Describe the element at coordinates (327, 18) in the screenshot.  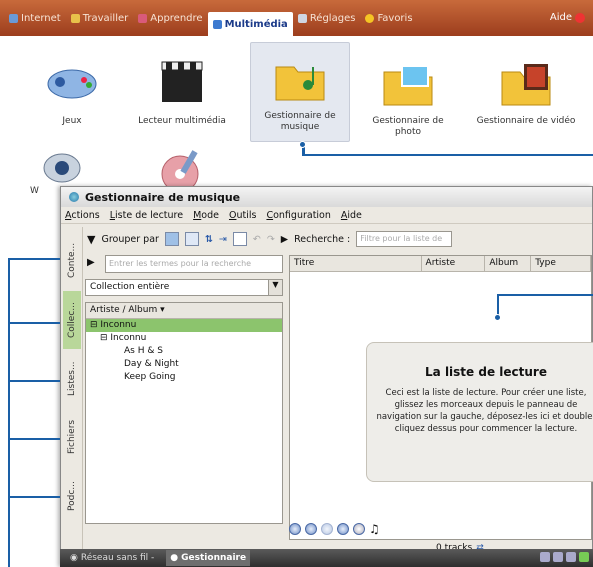
I see `tab-reglages: Réglages` at that location.